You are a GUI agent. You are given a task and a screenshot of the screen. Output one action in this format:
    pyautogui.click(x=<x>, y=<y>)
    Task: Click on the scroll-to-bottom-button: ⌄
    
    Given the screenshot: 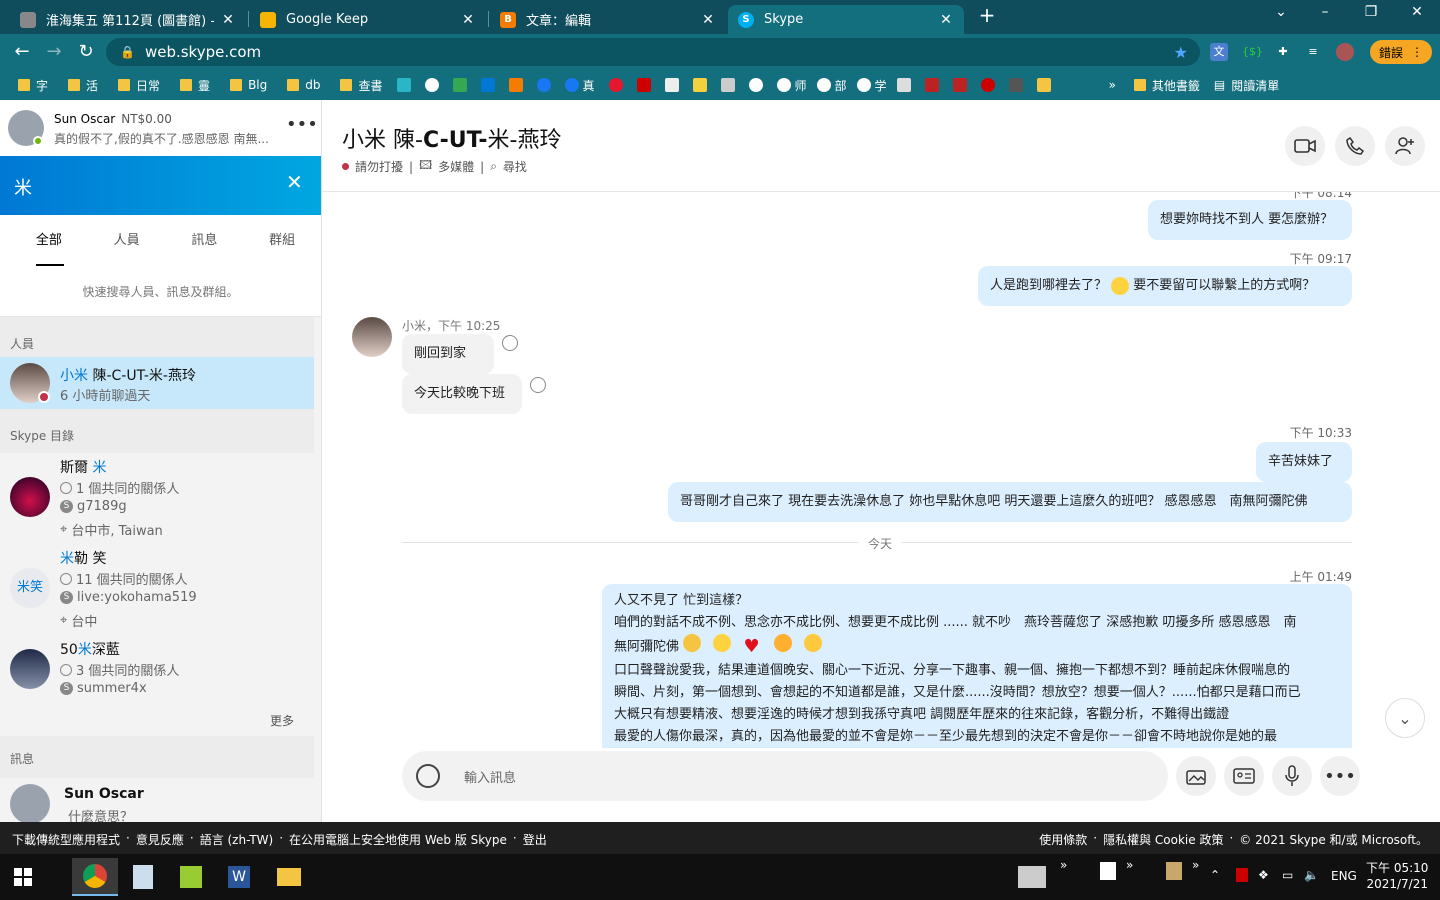 What is the action you would take?
    pyautogui.click(x=1405, y=718)
    